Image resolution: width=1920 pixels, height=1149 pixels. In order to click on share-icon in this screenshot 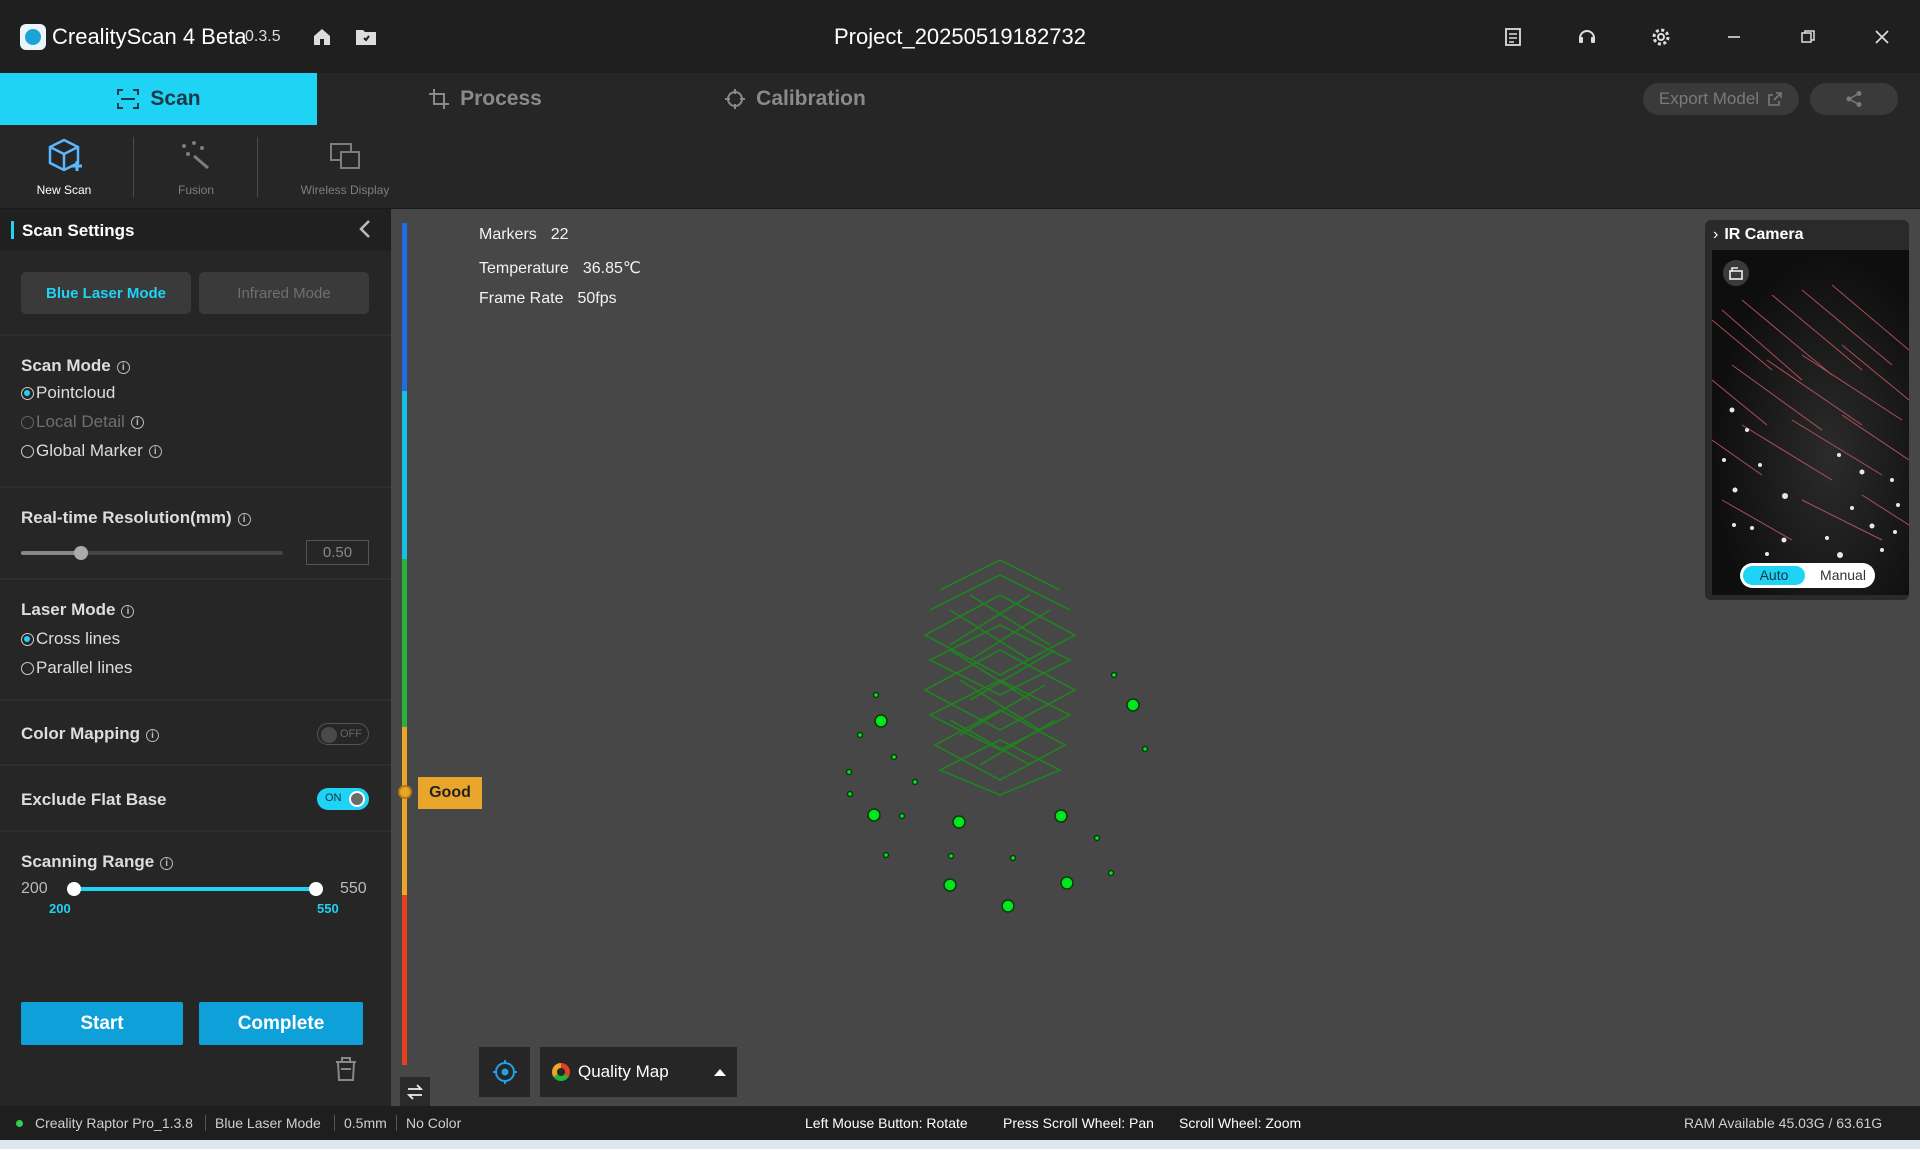, I will do `click(1854, 99)`.